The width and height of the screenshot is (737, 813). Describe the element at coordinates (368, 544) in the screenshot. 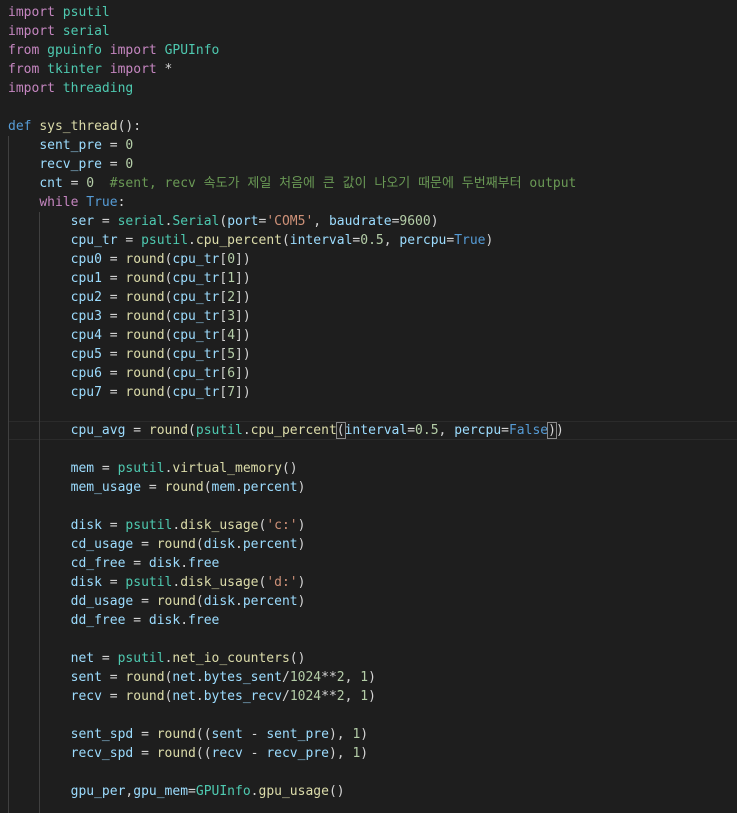

I see `code-line: cd_usage = round(disk.percent)` at that location.